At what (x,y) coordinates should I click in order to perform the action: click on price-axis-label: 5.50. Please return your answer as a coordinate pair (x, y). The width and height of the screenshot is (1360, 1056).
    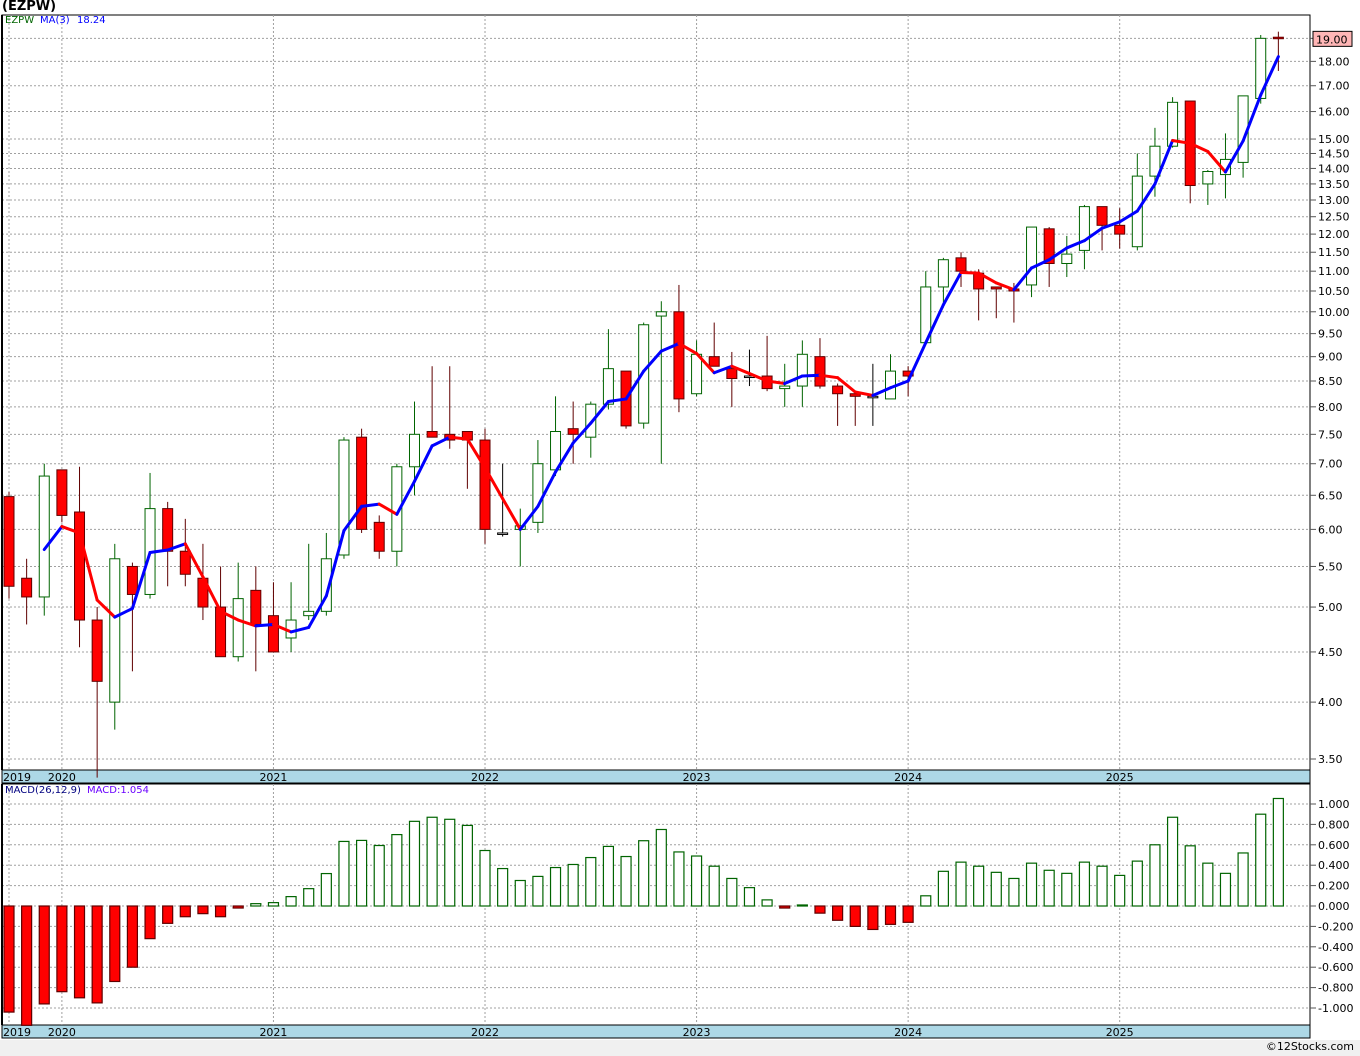
    Looking at the image, I should click on (1330, 566).